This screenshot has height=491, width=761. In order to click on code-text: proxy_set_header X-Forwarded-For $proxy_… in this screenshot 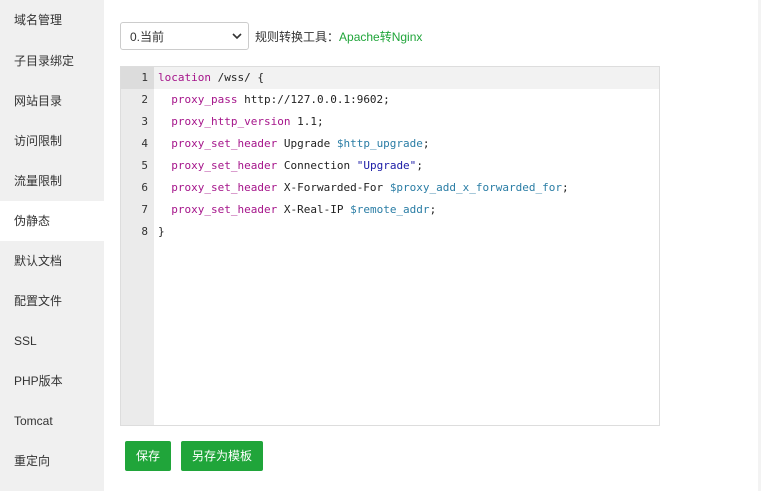, I will do `click(363, 188)`.